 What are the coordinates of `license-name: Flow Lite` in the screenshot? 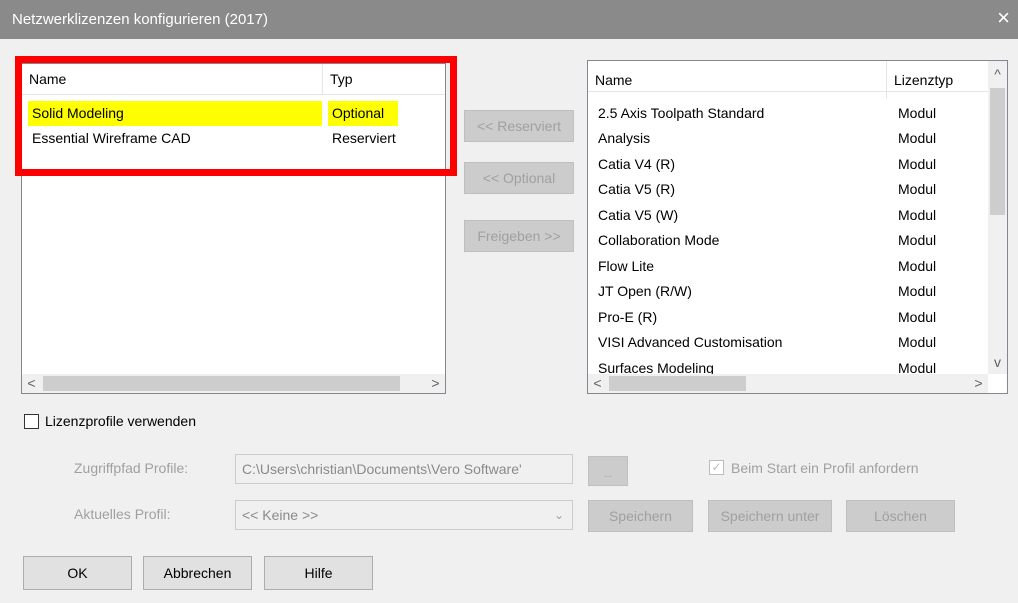 It's located at (626, 266).